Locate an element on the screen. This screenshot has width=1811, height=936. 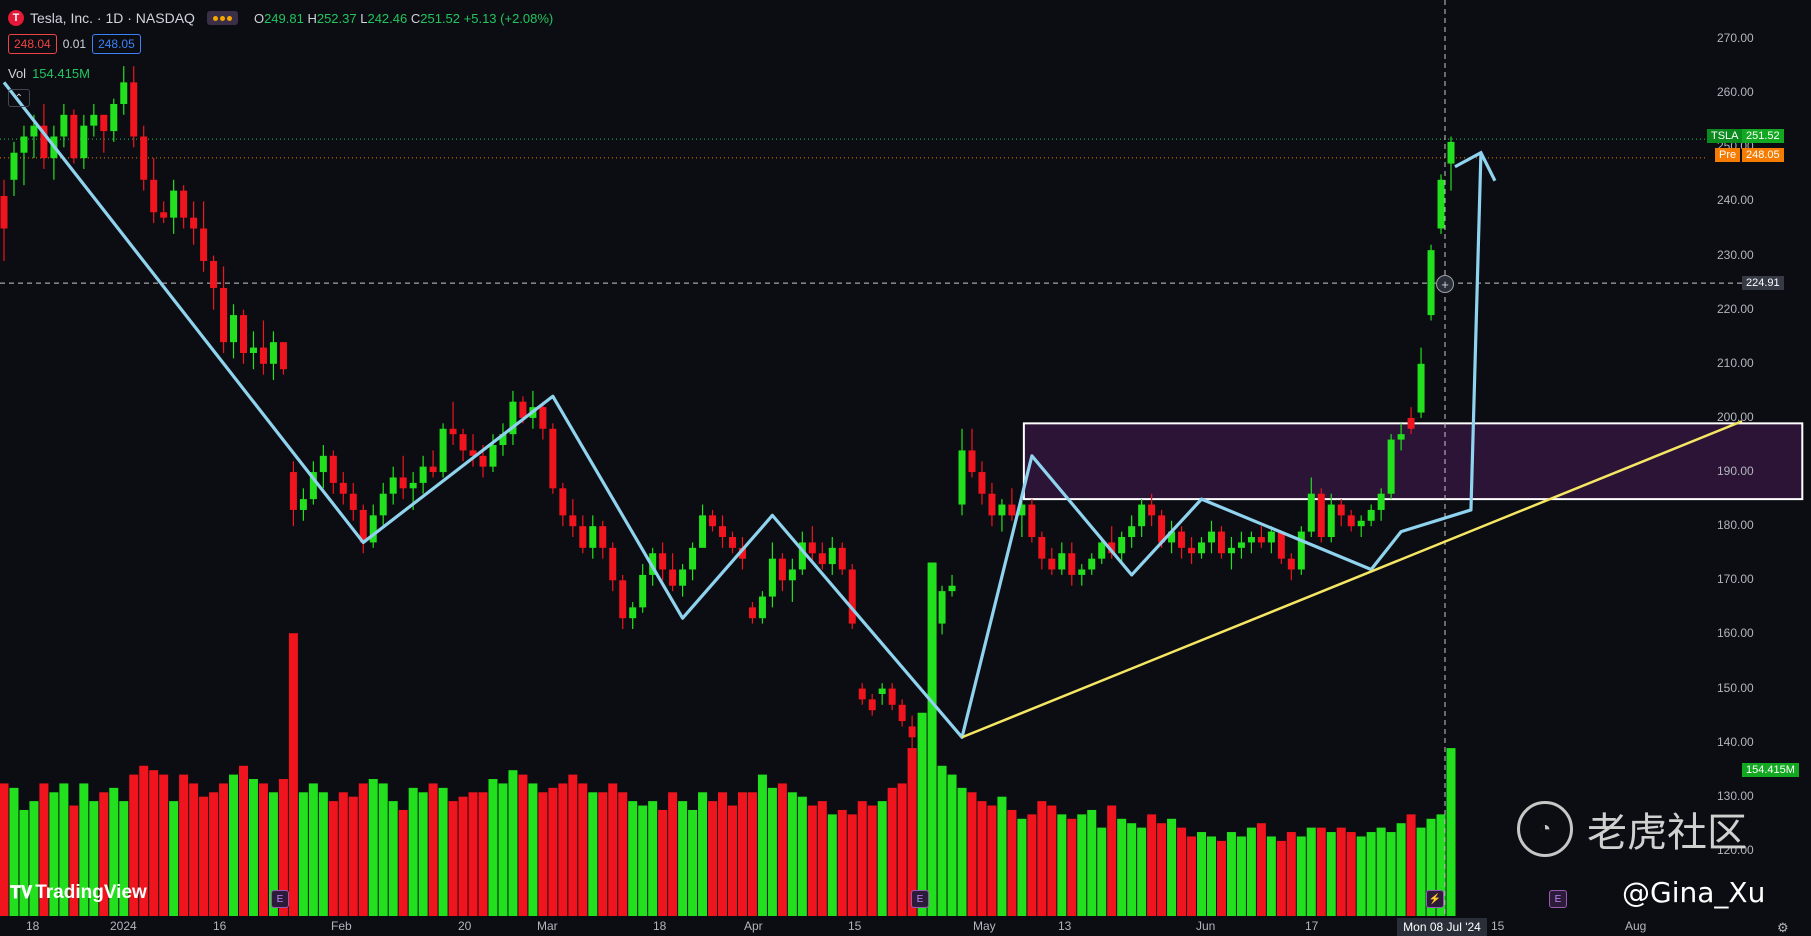
last-price-tag: 251.52 is located at coordinates (1763, 136).